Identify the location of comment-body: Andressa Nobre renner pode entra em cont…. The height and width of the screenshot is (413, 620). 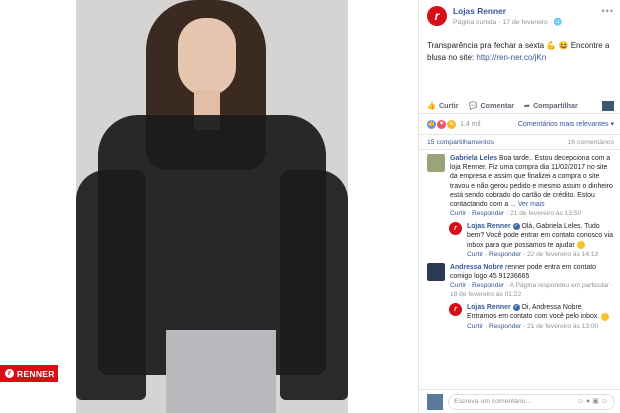
(532, 281).